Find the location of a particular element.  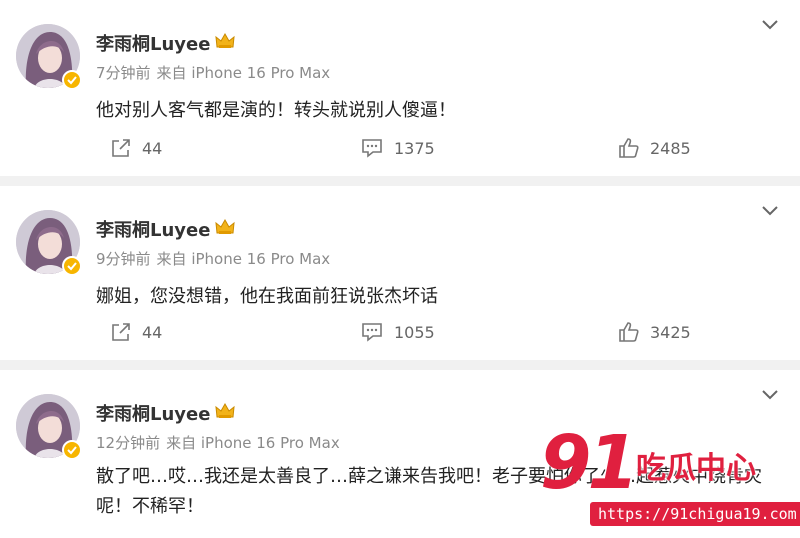

watermark-logo-number: 91 is located at coordinates (589, 463).